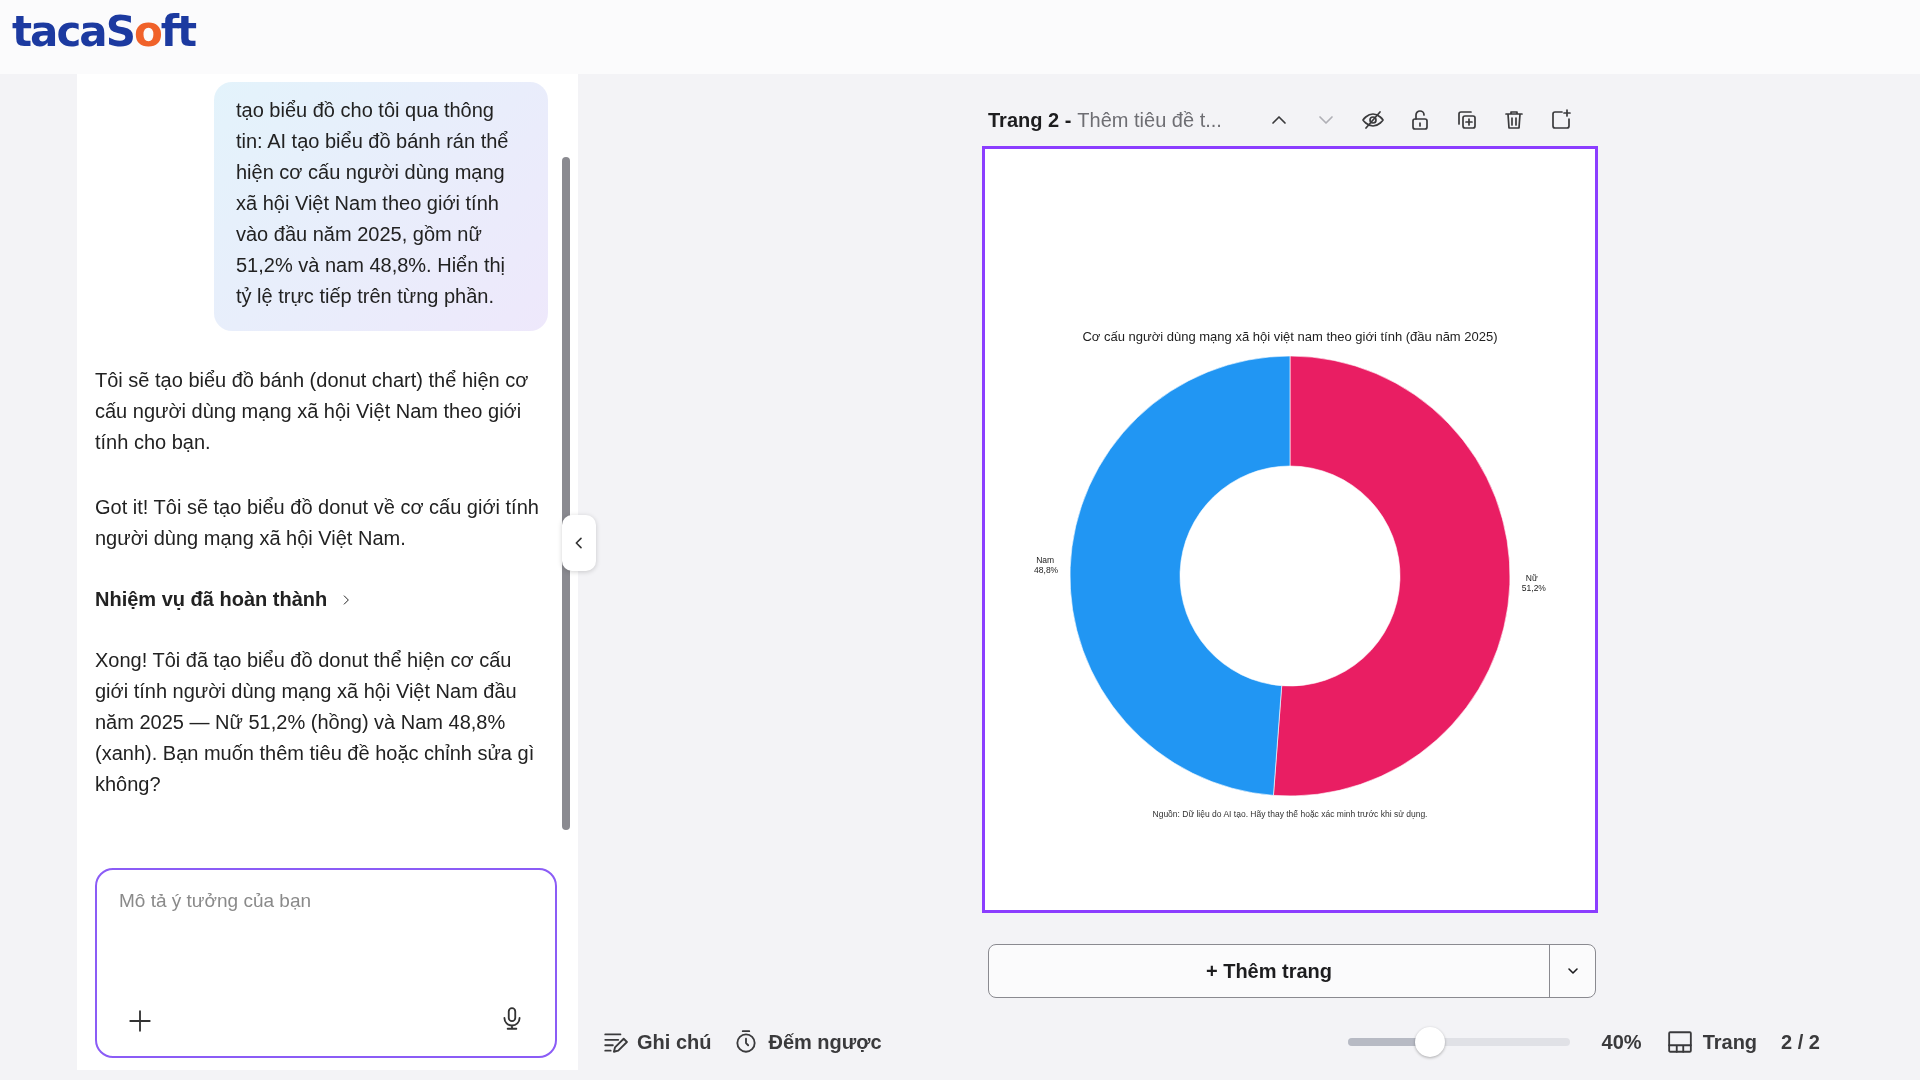 Image resolution: width=1920 pixels, height=1080 pixels. Describe the element at coordinates (1030, 120) in the screenshot. I see `page-number: Trang 2 -` at that location.